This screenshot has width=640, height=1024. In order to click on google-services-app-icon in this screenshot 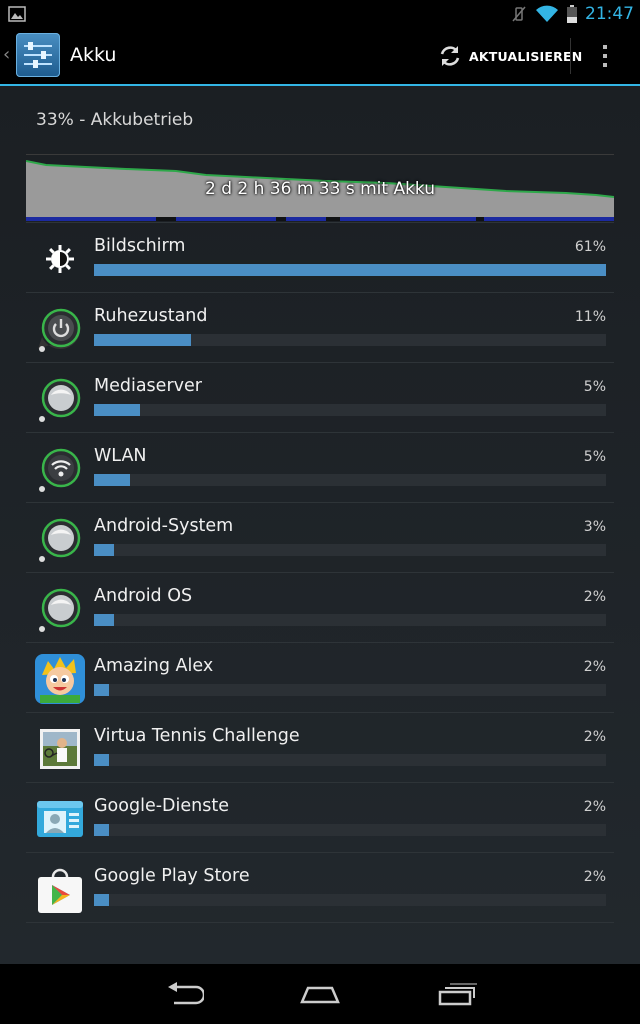, I will do `click(60, 819)`.